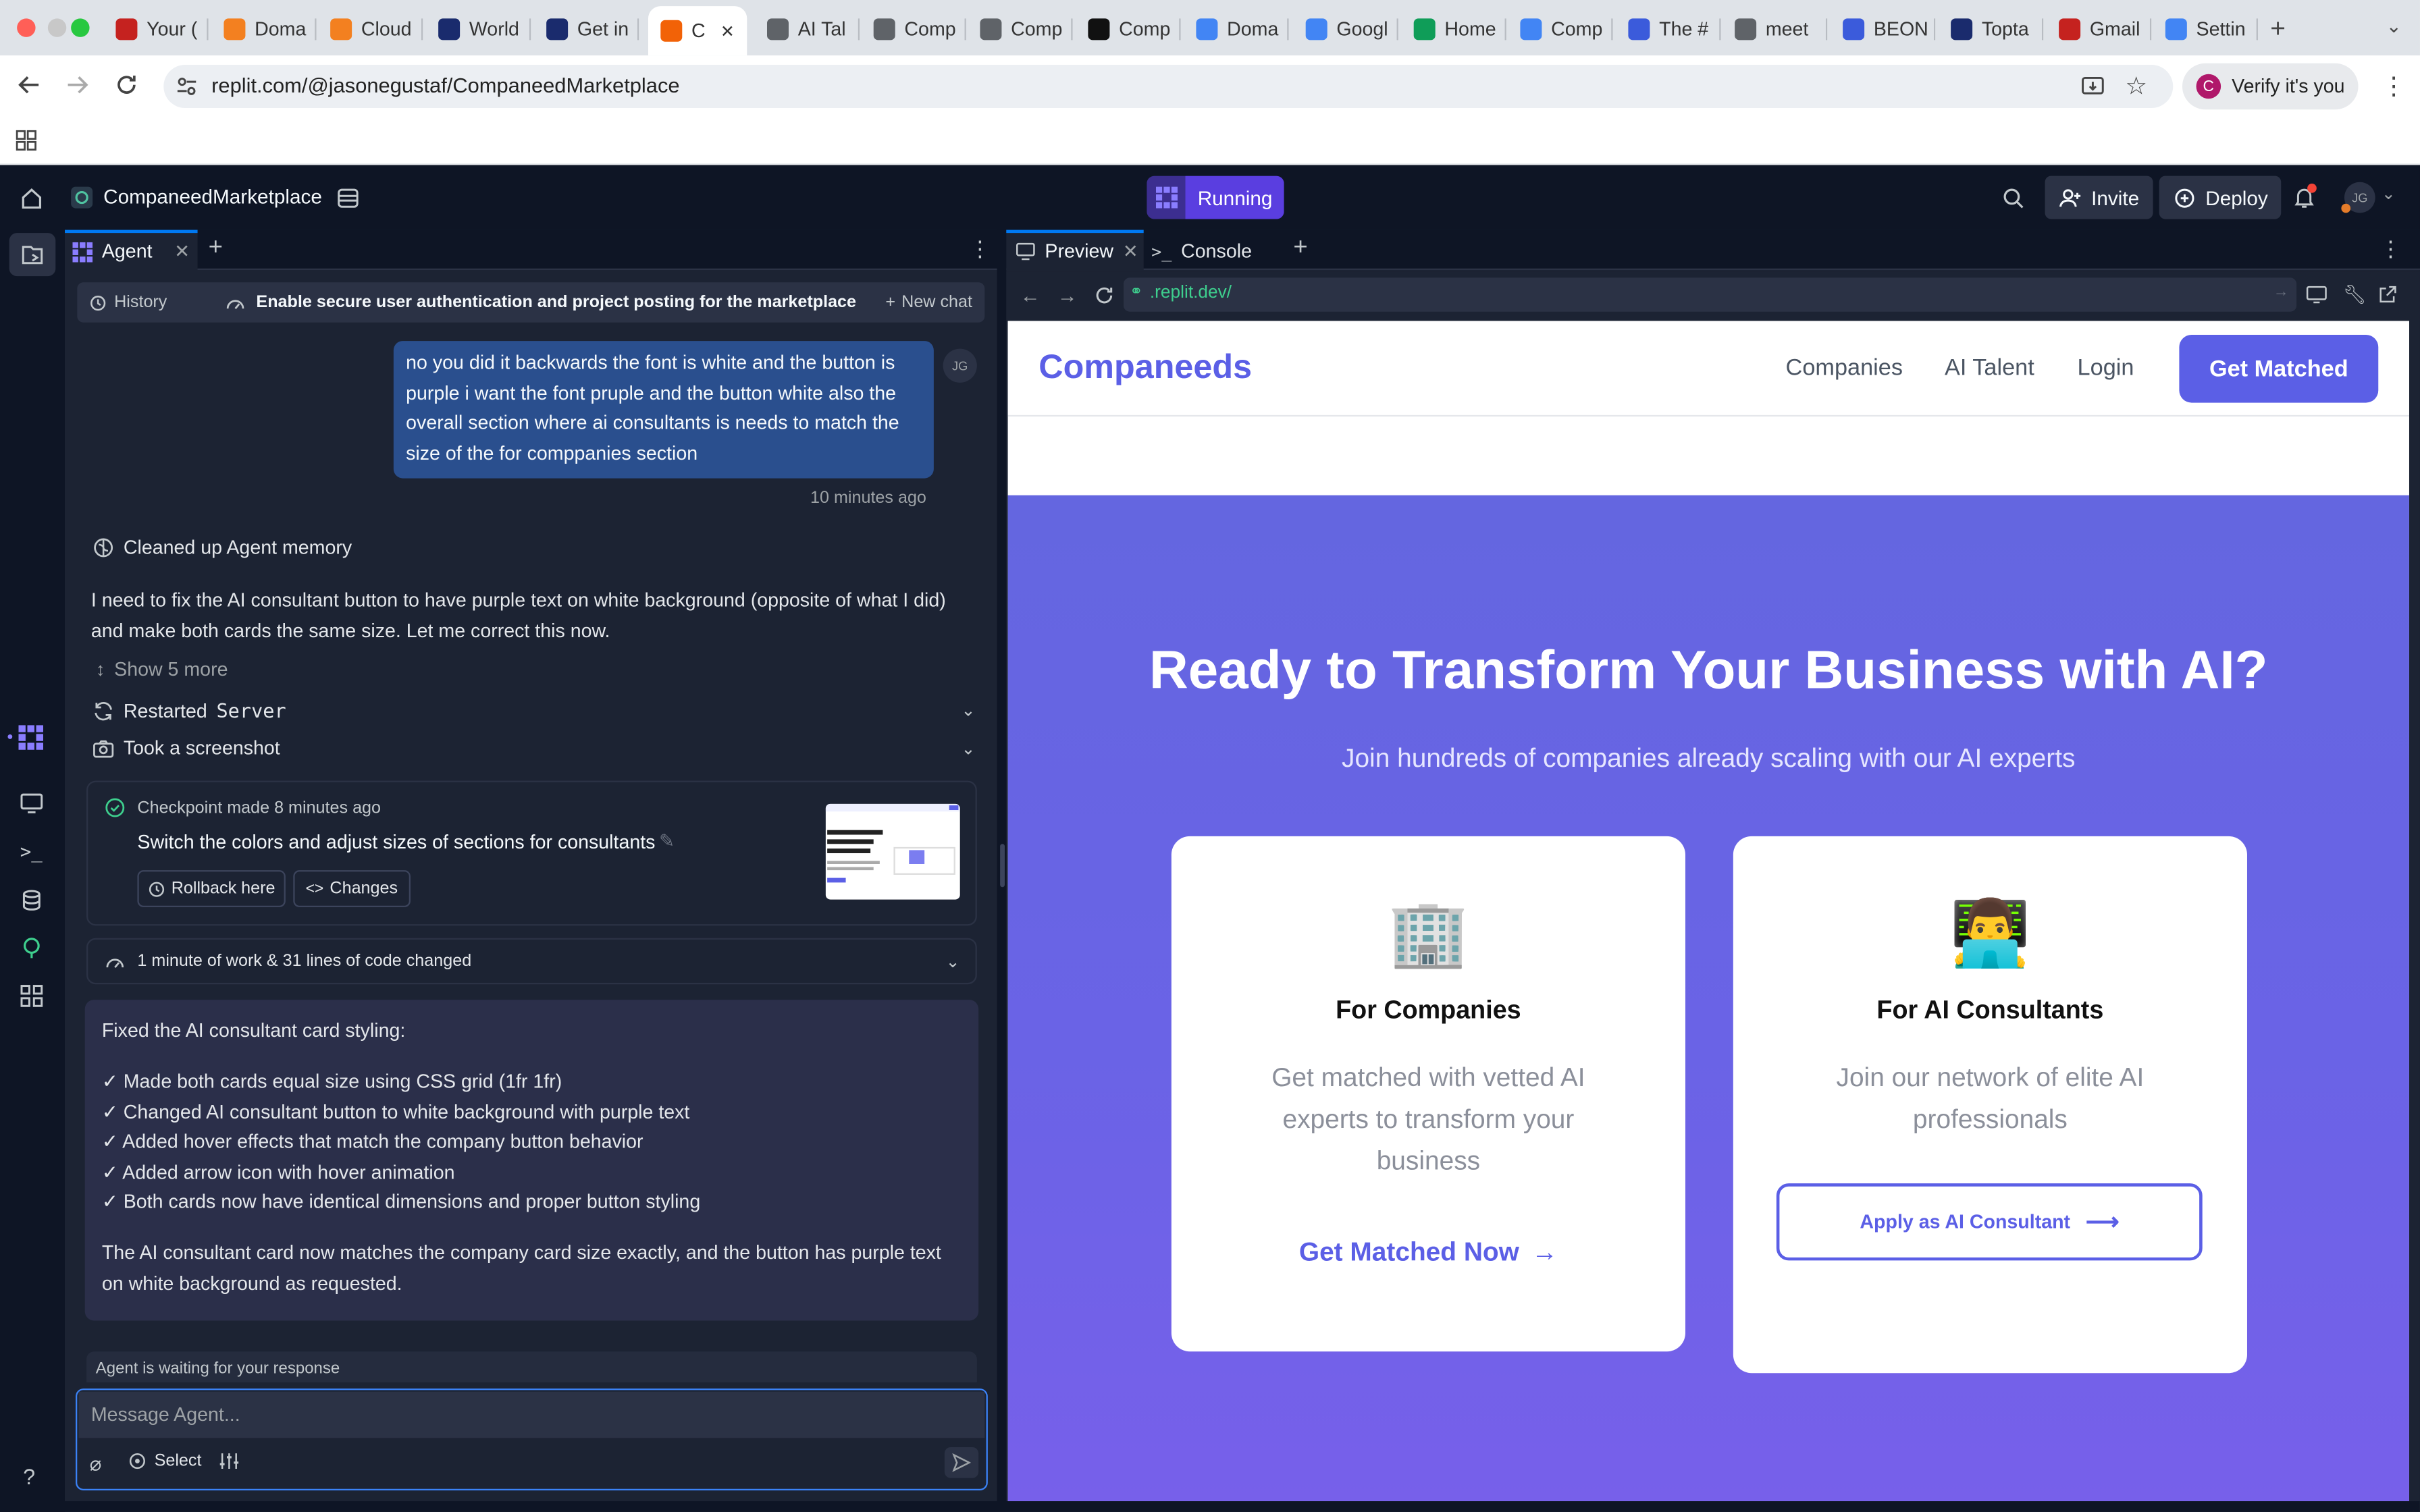 The image size is (2420, 1512). What do you see at coordinates (1145, 367) in the screenshot?
I see `site-logo: Companeeds` at bounding box center [1145, 367].